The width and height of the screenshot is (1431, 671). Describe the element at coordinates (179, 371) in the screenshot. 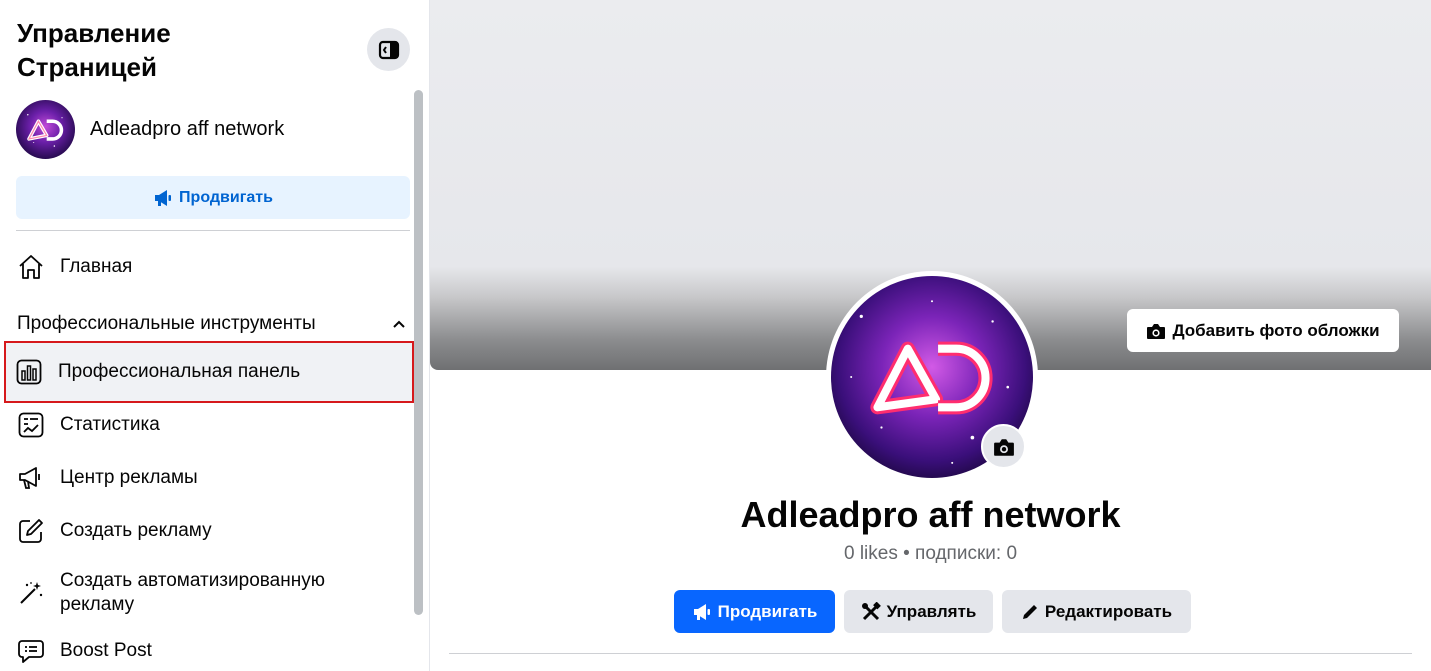

I see `sidebar-item-label: Профессиональная панель` at that location.